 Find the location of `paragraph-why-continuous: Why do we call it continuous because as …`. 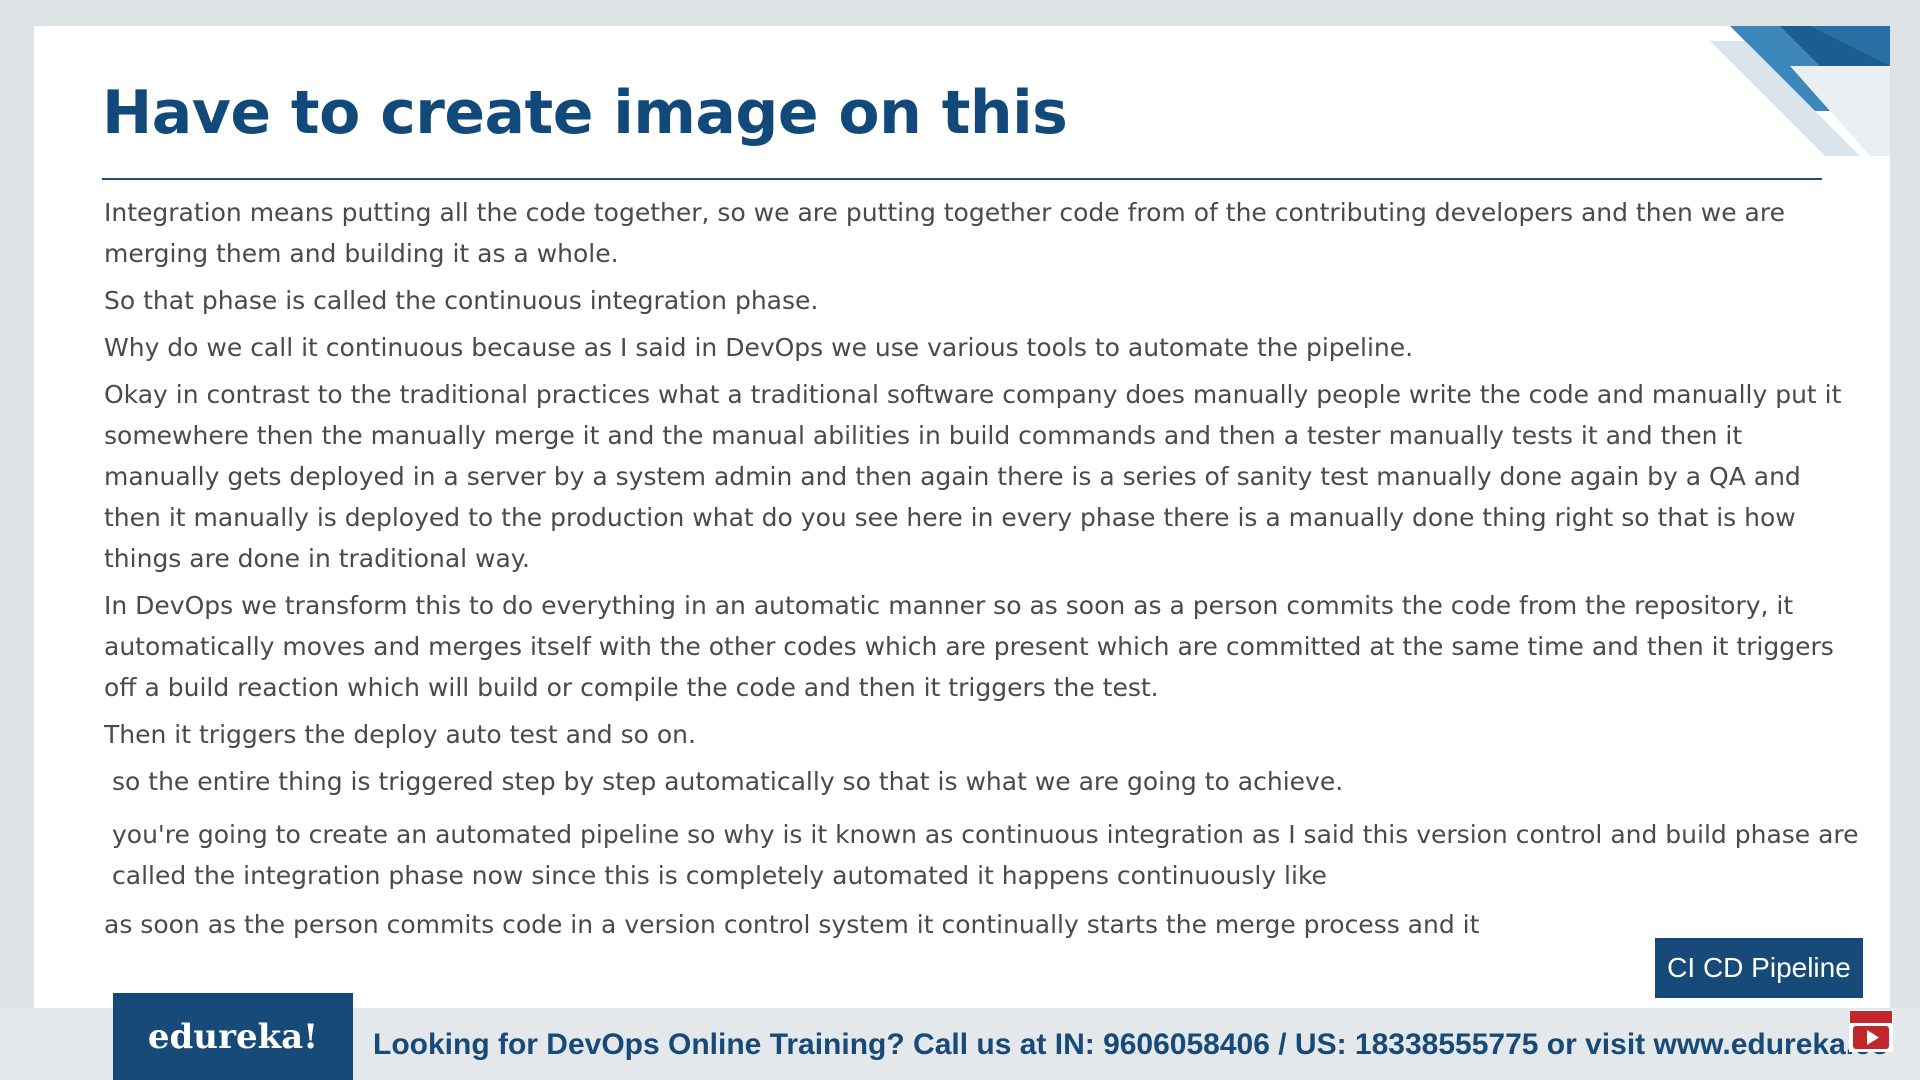

paragraph-why-continuous: Why do we call it continuous because as … is located at coordinates (759, 347).